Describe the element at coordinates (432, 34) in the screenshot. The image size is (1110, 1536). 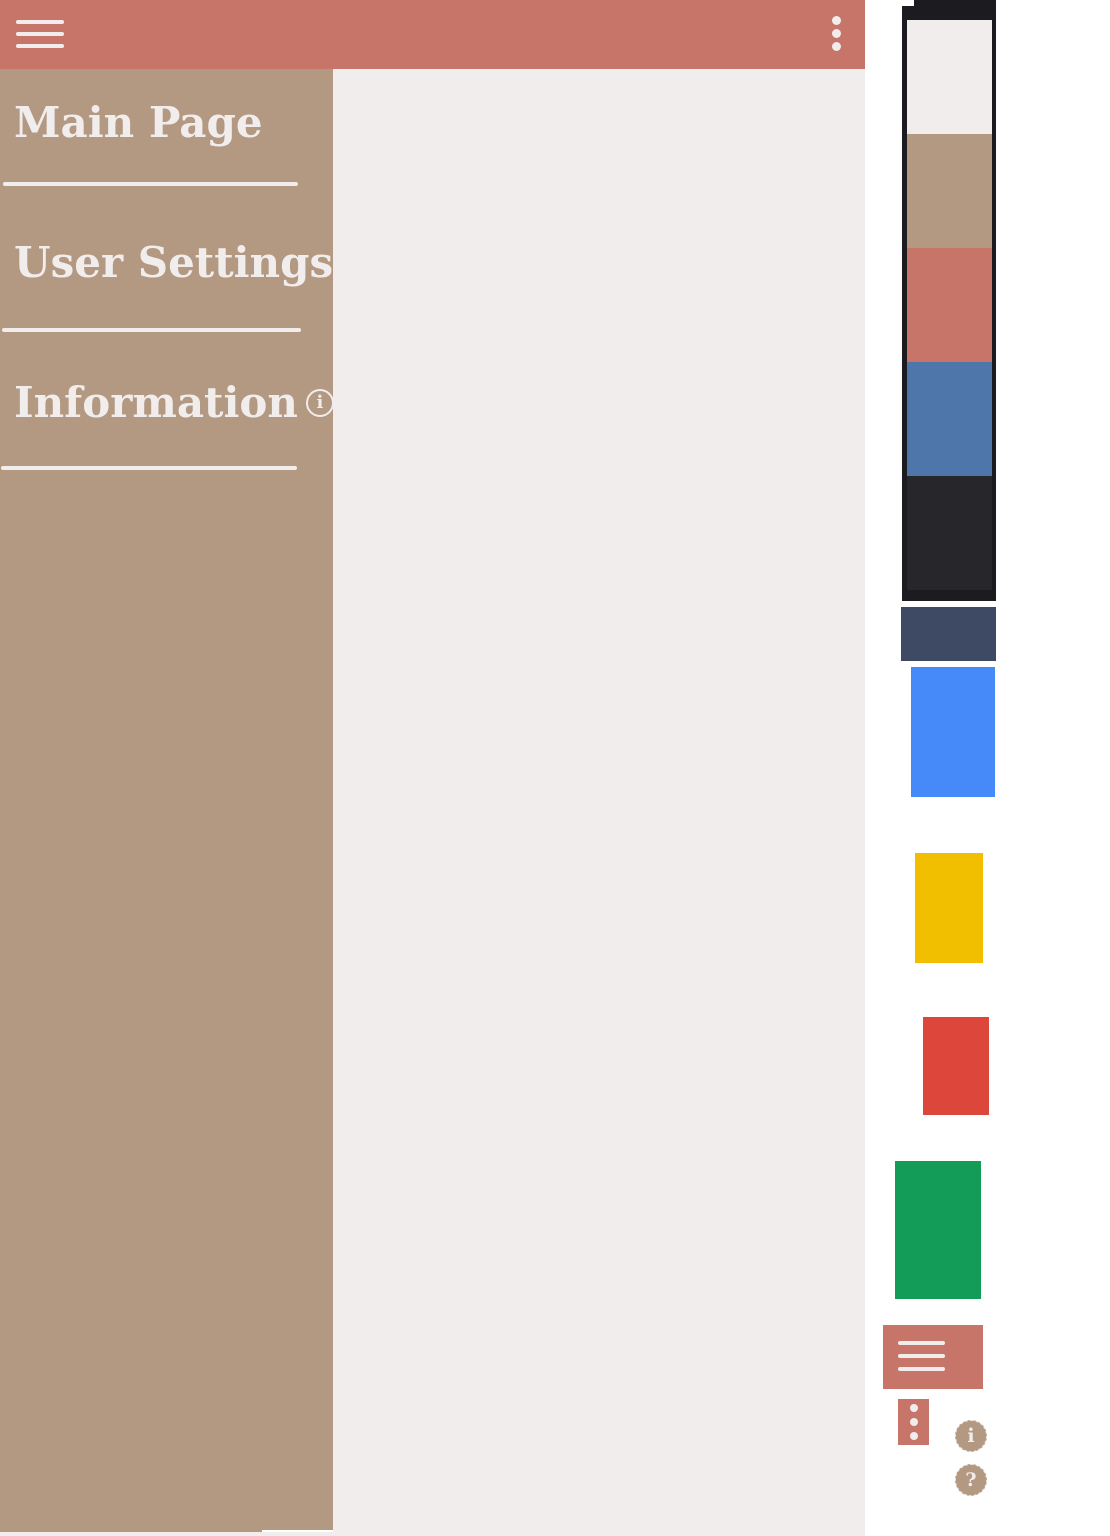
I see `top-app-bar` at that location.